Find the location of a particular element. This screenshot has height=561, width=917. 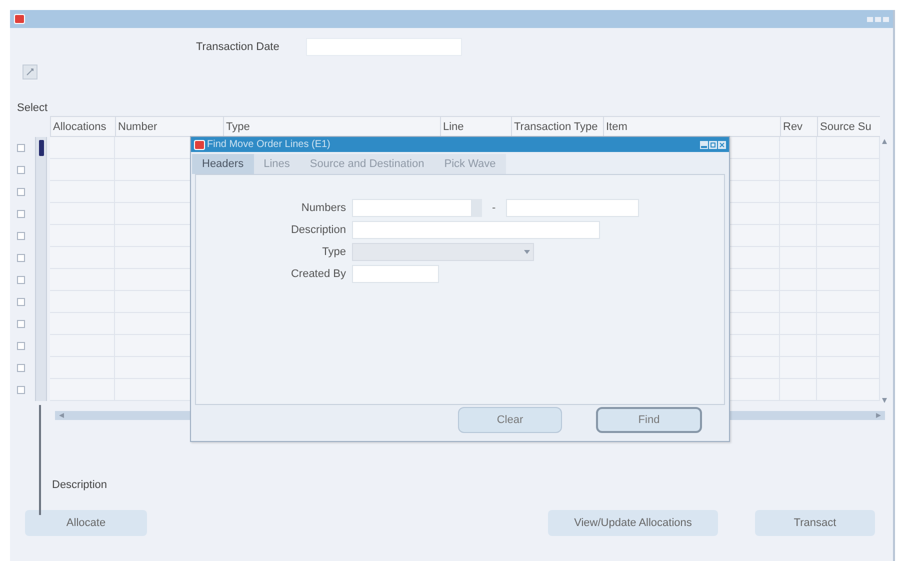

column-header: Source Su is located at coordinates (848, 126).